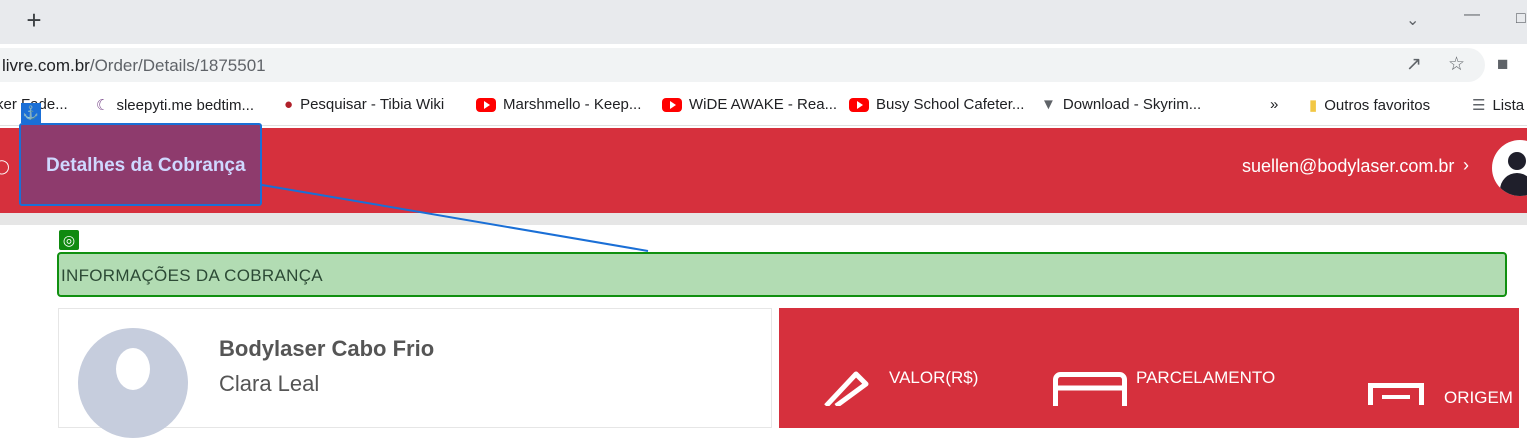 The image size is (1527, 438). I want to click on valor-label: VALOR(R$), so click(934, 377).